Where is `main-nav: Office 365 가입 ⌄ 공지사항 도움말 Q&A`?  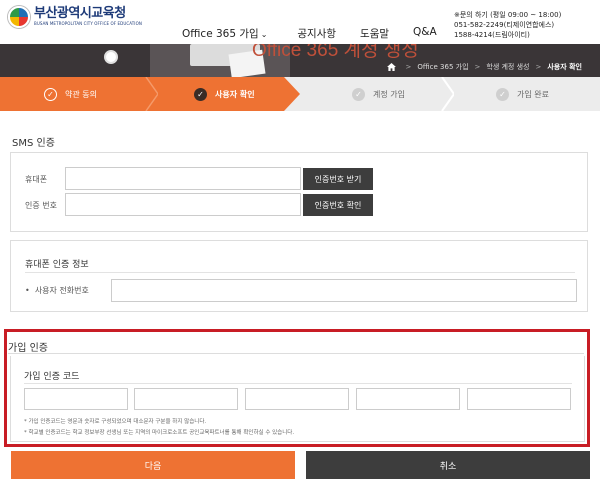 main-nav: Office 365 가입 ⌄ 공지사항 도움말 Q&A is located at coordinates (321, 33).